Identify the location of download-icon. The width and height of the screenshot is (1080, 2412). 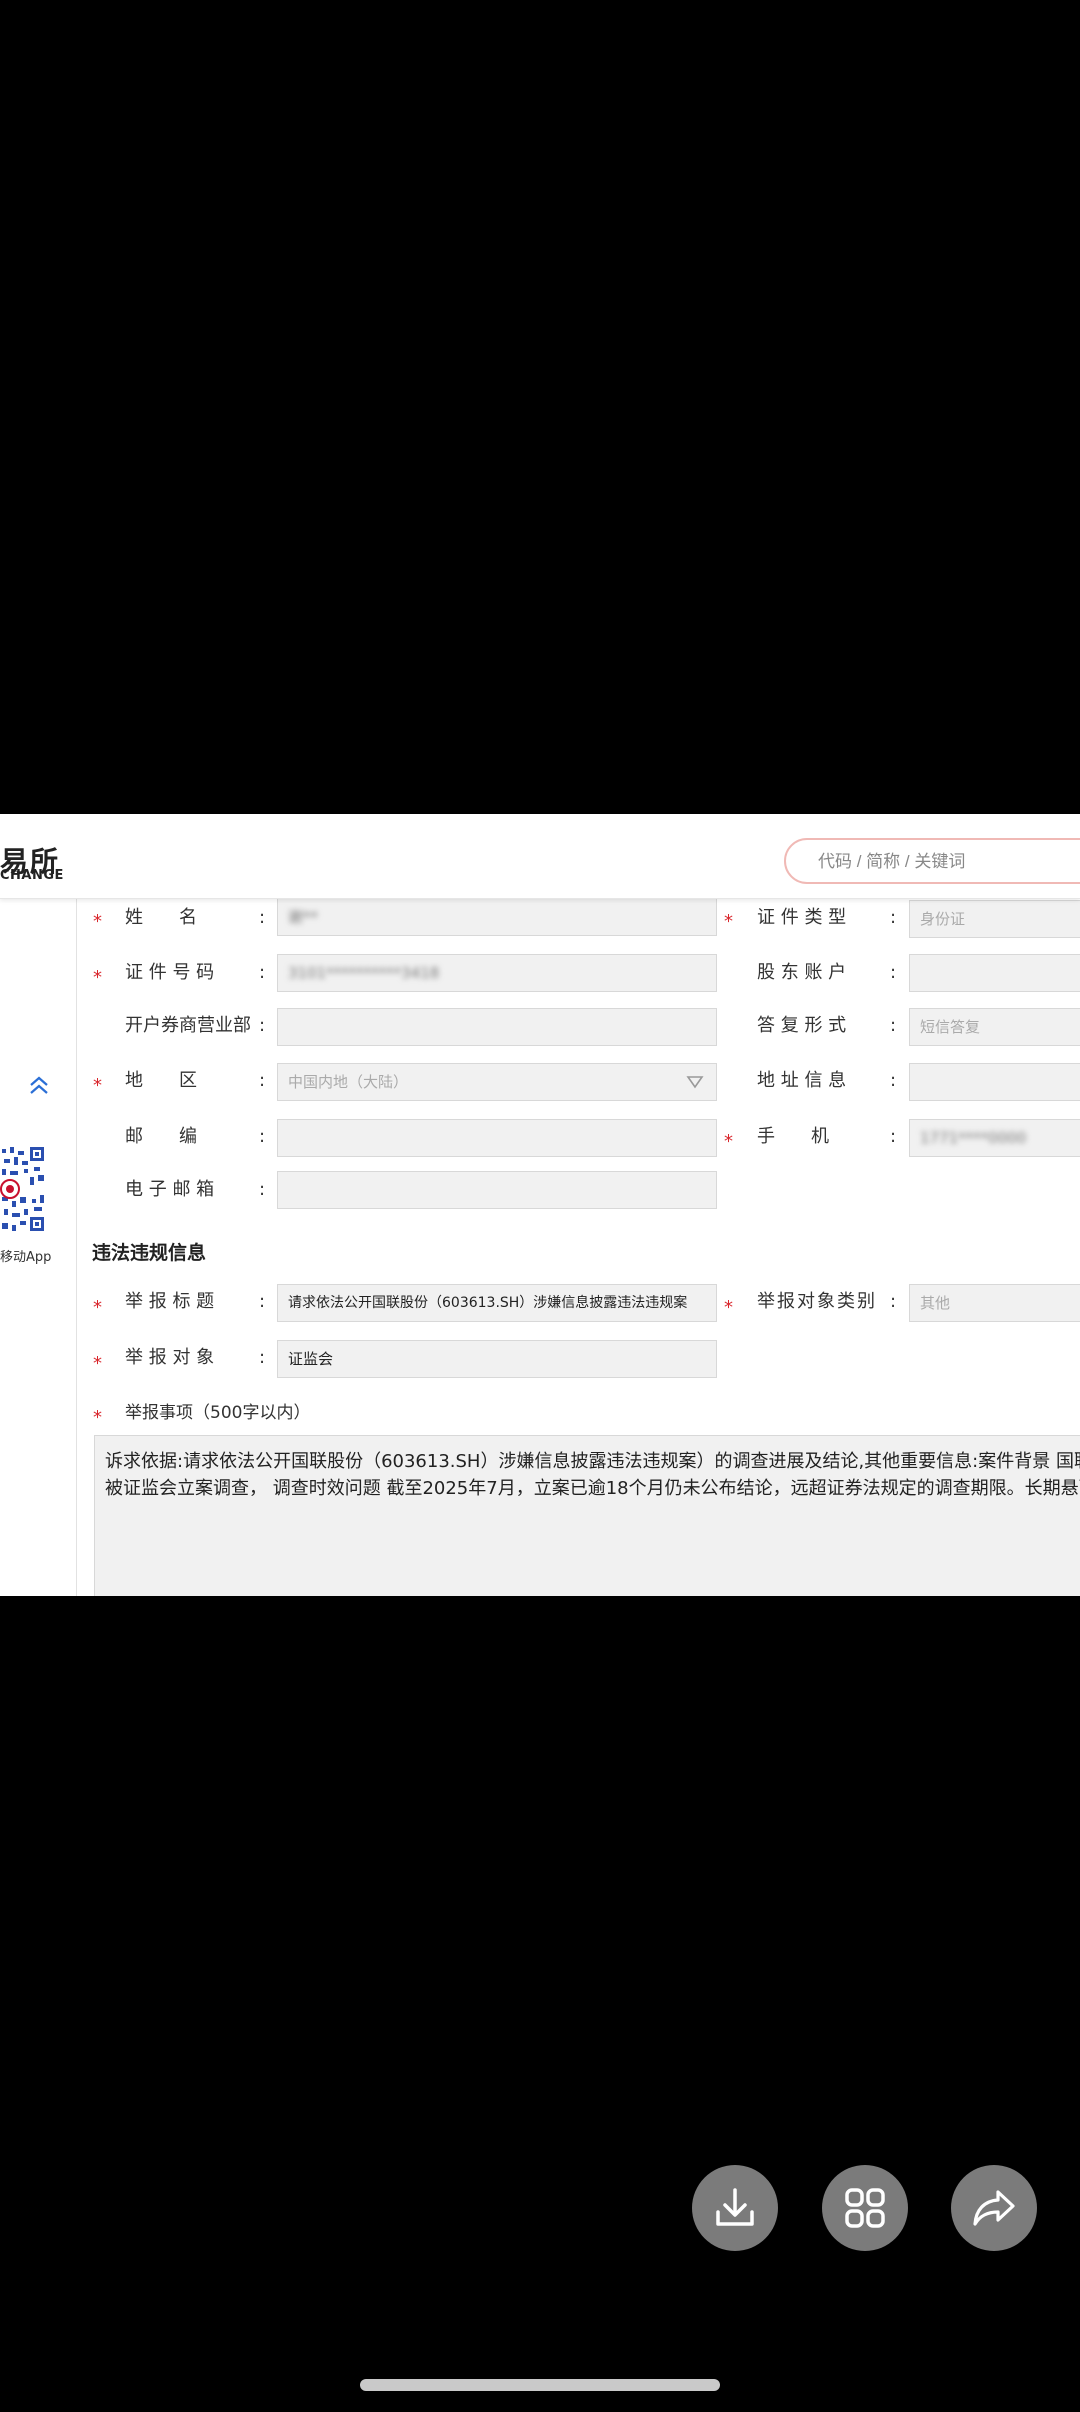
(735, 2207).